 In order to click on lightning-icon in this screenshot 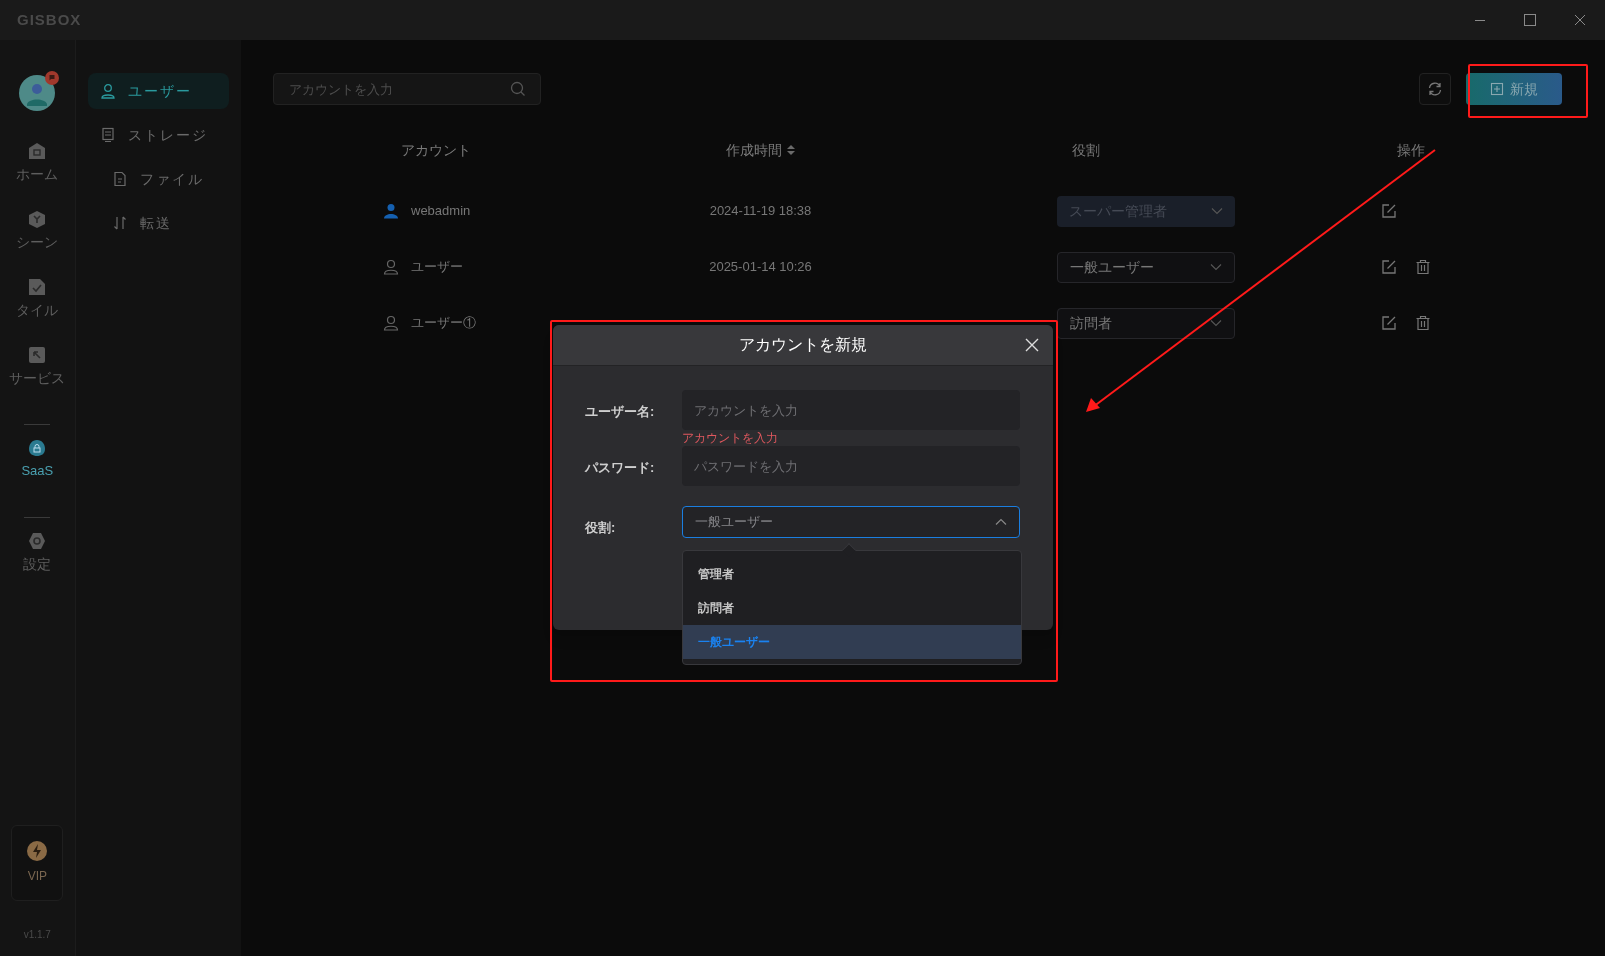, I will do `click(37, 851)`.